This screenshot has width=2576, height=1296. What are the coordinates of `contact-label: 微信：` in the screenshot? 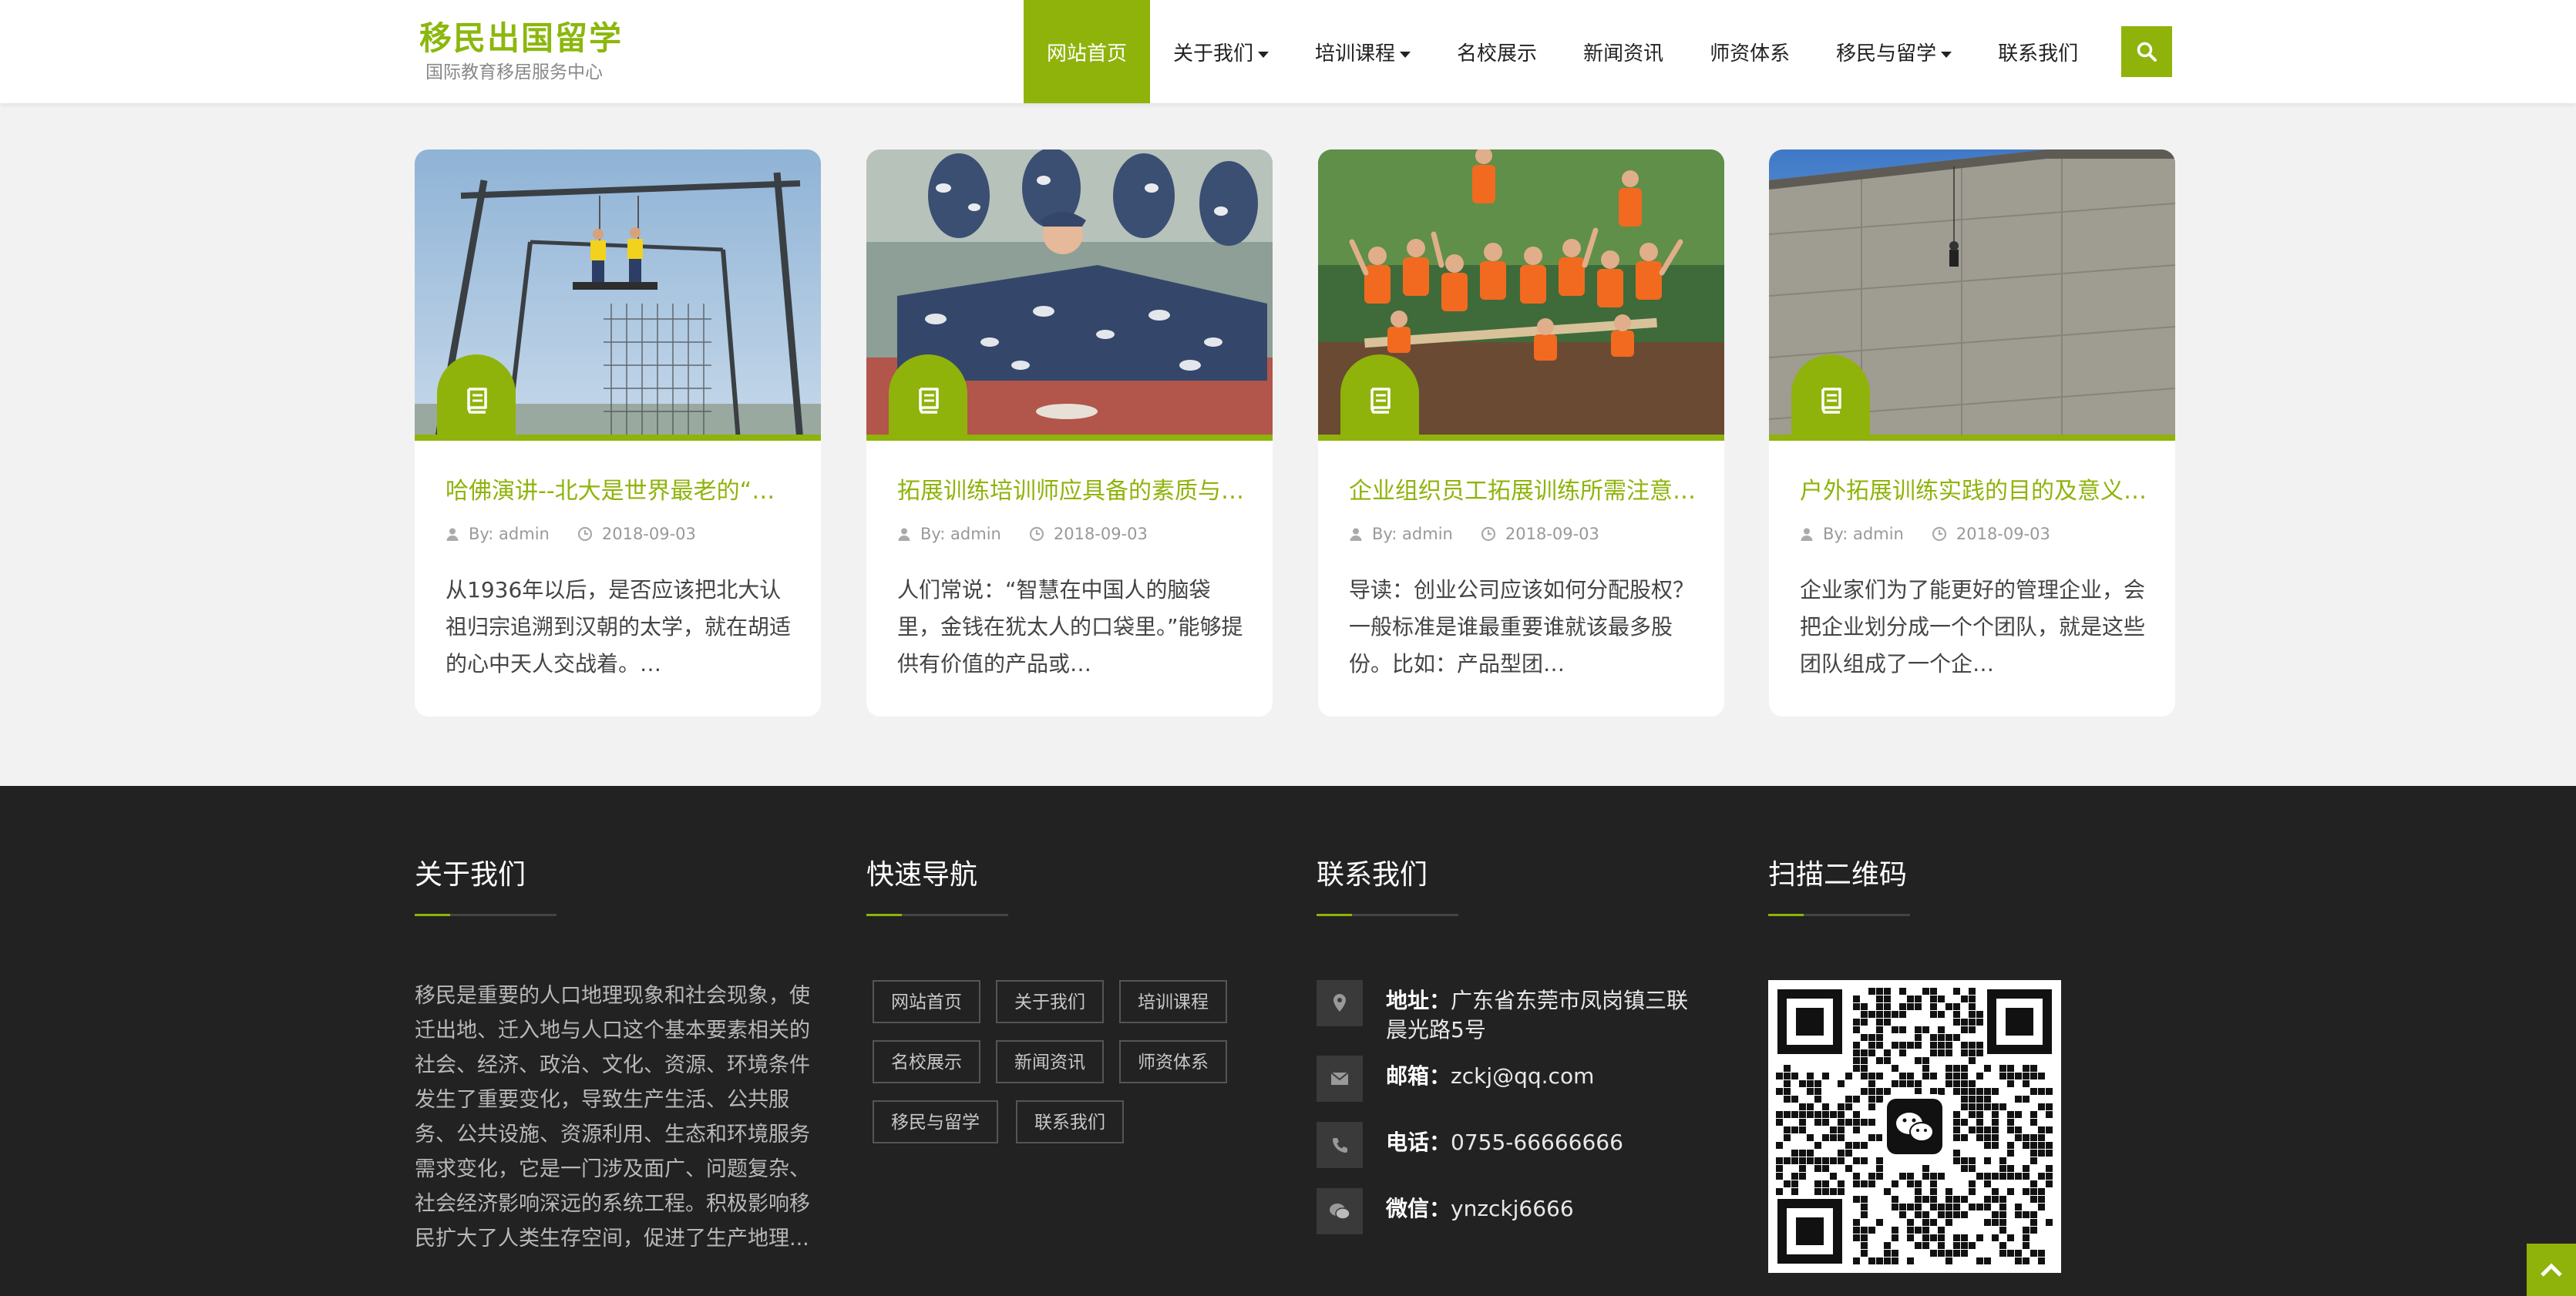 It's located at (1418, 1209).